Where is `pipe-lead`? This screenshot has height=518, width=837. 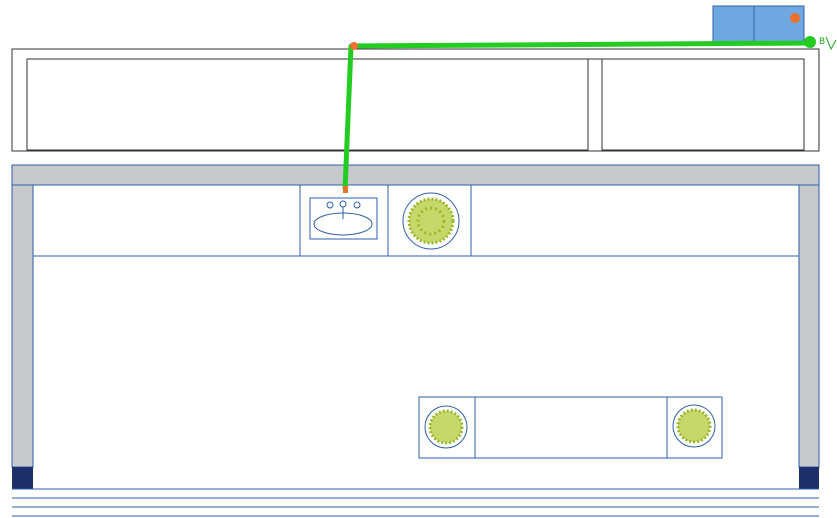
pipe-lead is located at coordinates (831, 43).